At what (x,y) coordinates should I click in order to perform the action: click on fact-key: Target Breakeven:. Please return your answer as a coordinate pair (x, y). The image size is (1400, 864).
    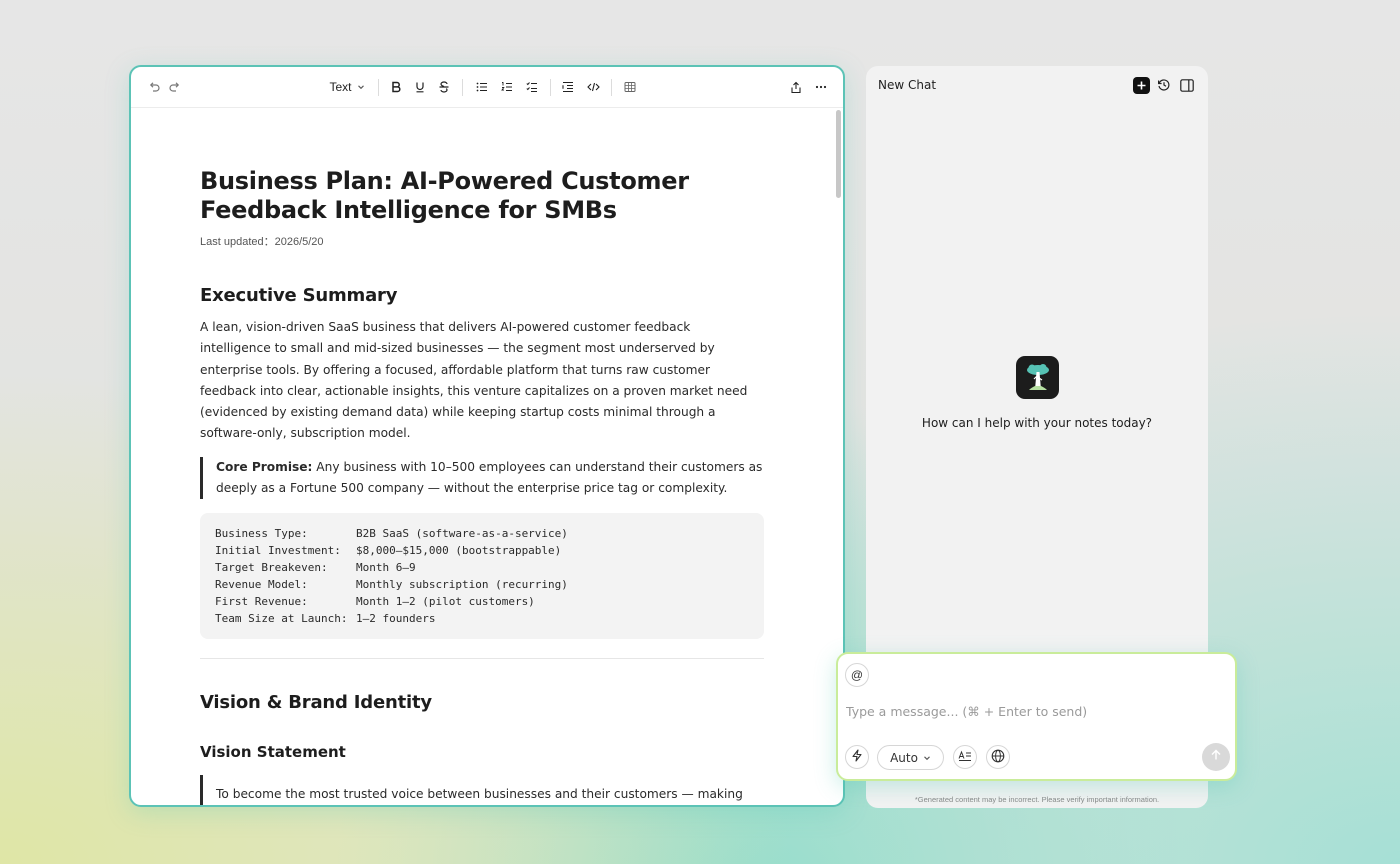
    Looking at the image, I should click on (271, 568).